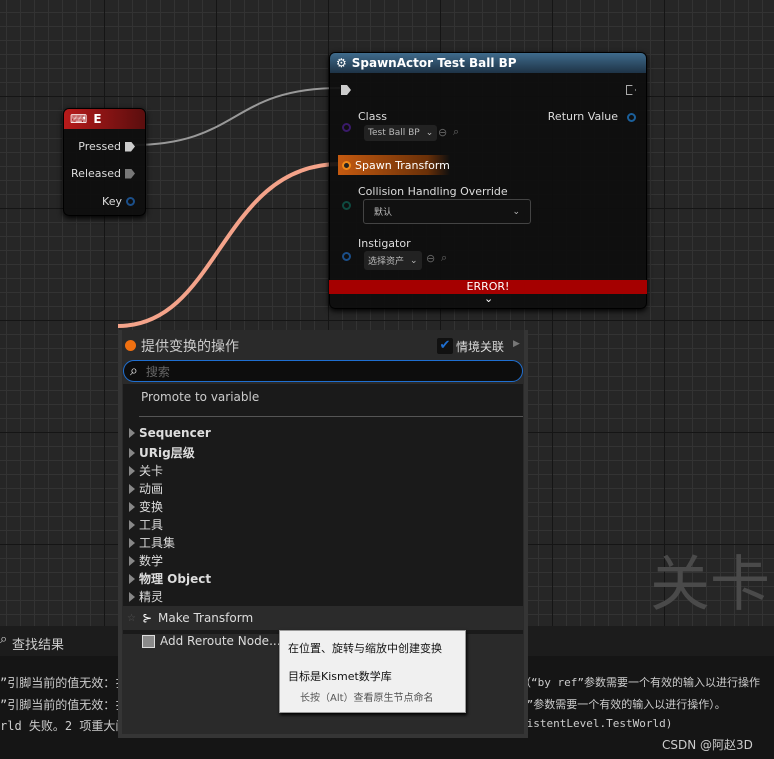  What do you see at coordinates (130, 345) in the screenshot?
I see `status-dot-icon` at bounding box center [130, 345].